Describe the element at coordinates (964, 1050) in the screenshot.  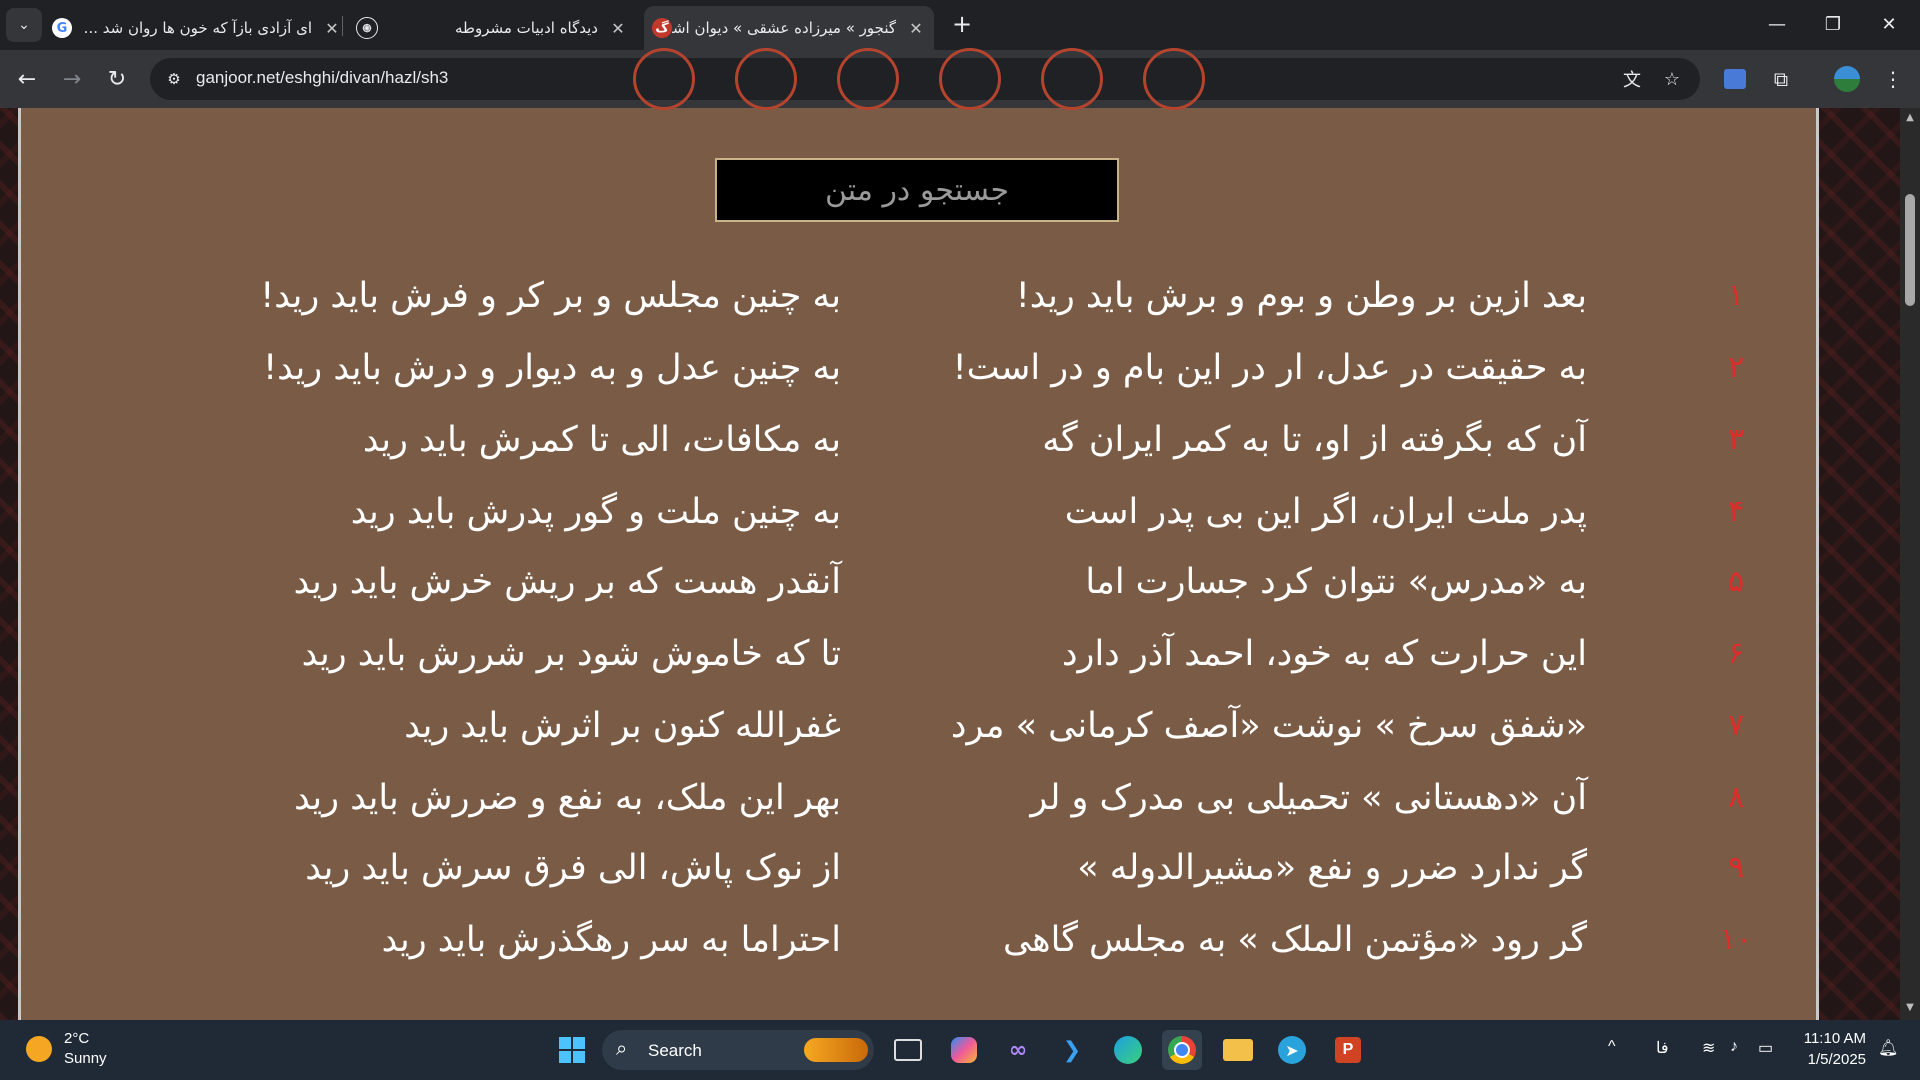
I see `copilot-icon` at that location.